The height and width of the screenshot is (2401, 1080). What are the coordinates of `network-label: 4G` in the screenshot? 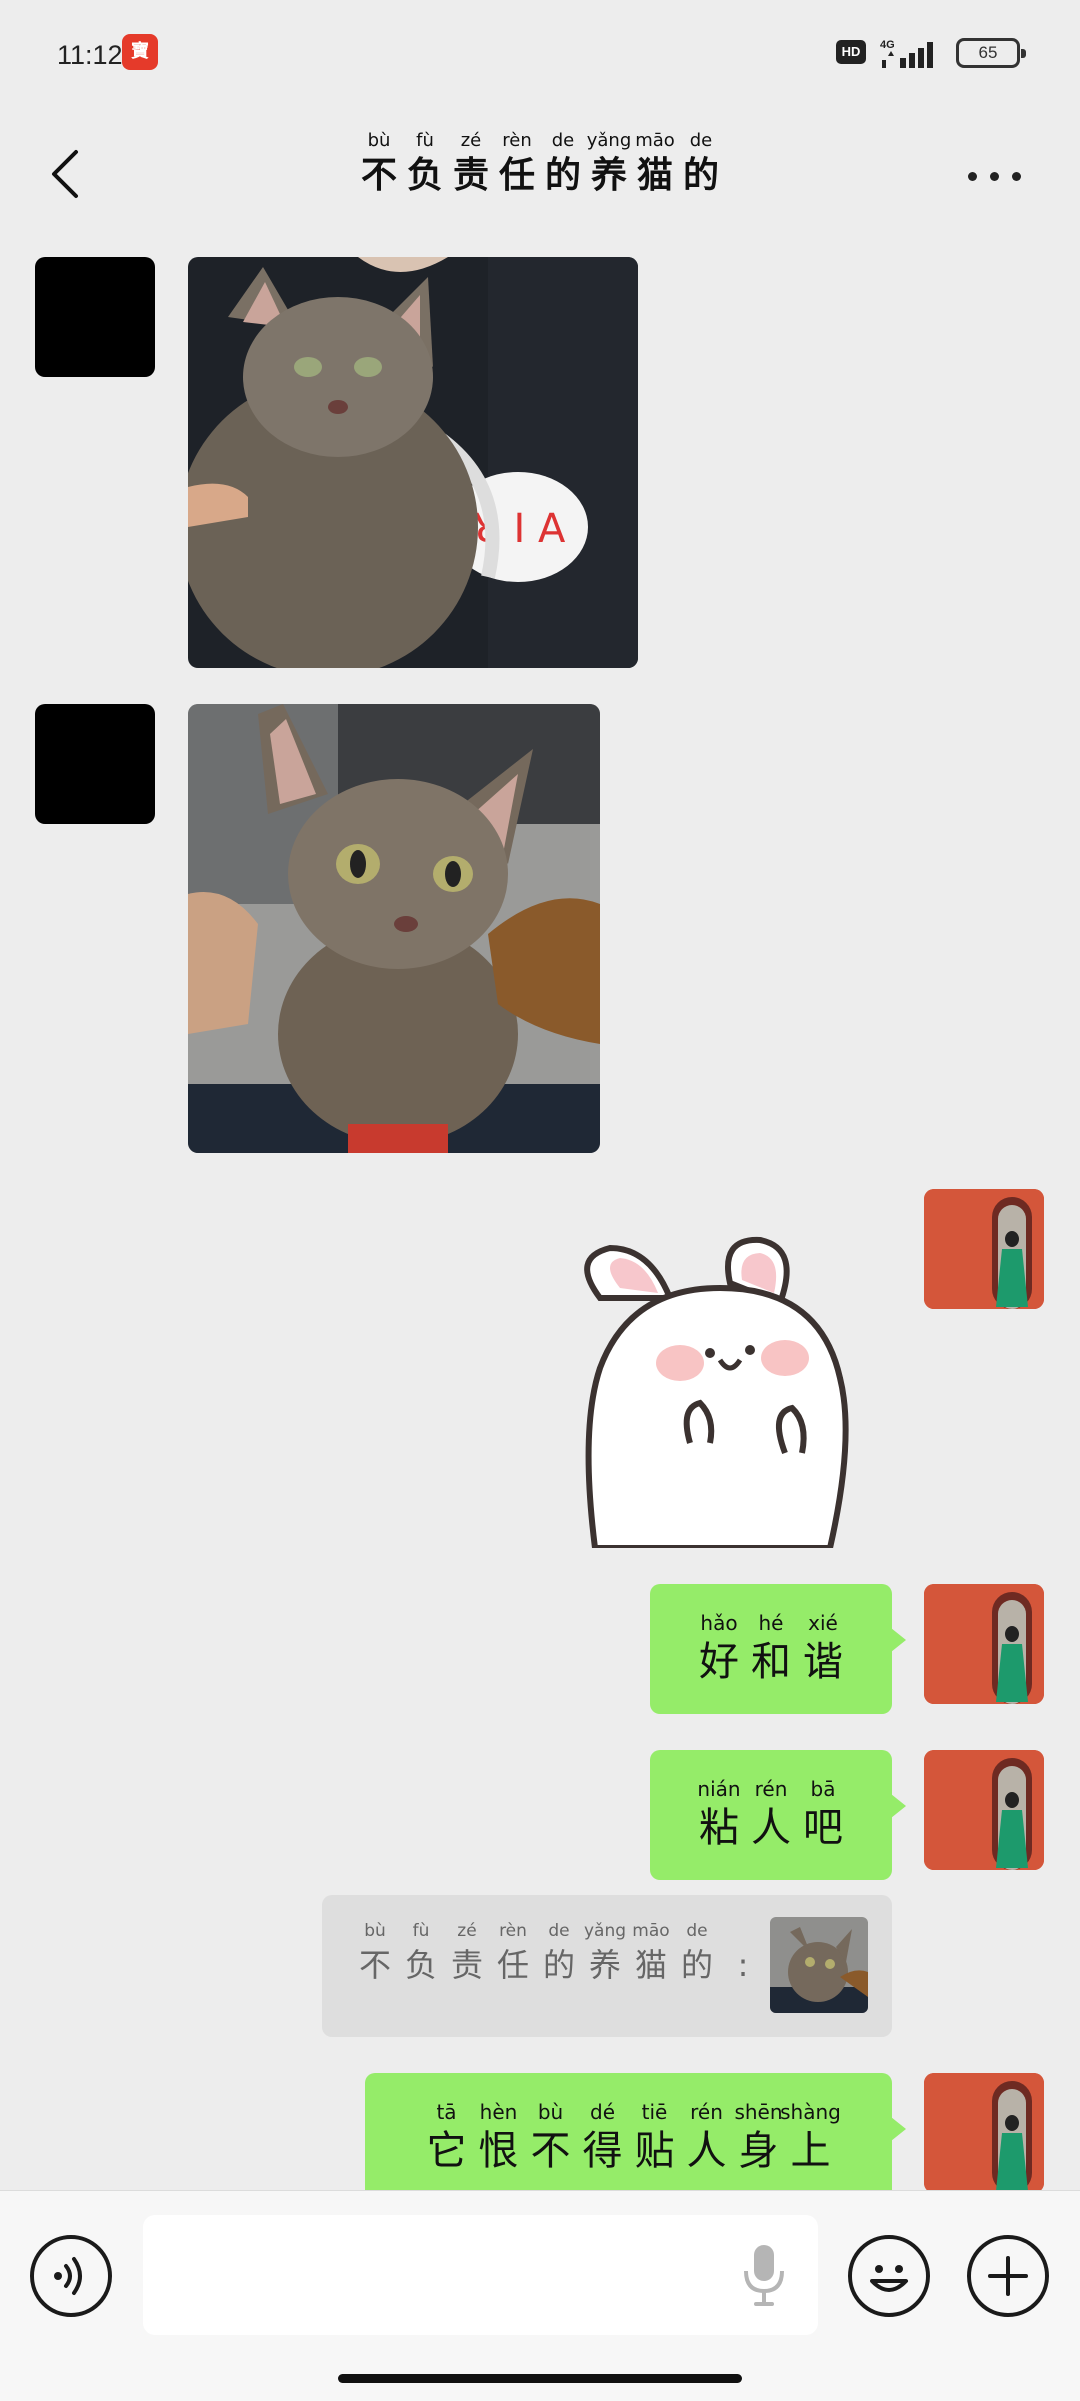 It's located at (887, 45).